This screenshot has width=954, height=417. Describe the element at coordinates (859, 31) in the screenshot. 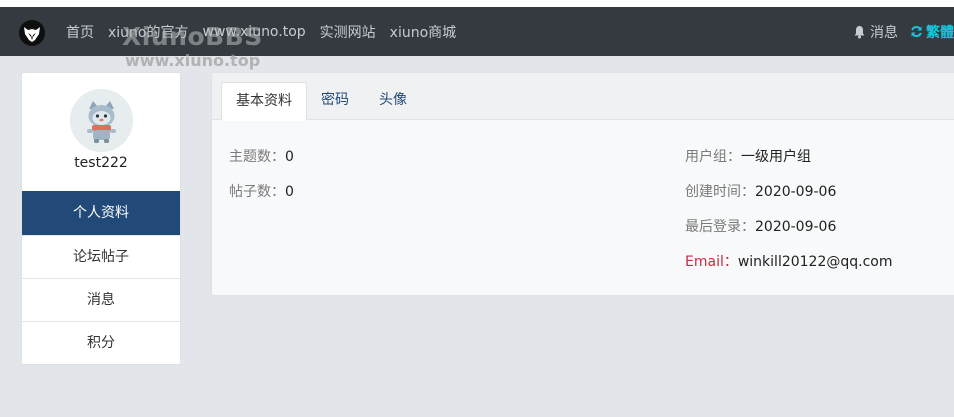

I see `bell-icon` at that location.